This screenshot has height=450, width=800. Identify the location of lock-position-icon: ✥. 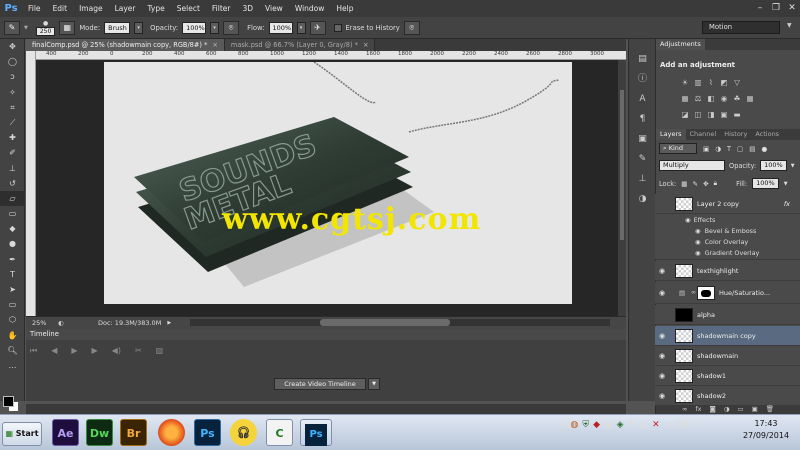
(706, 184).